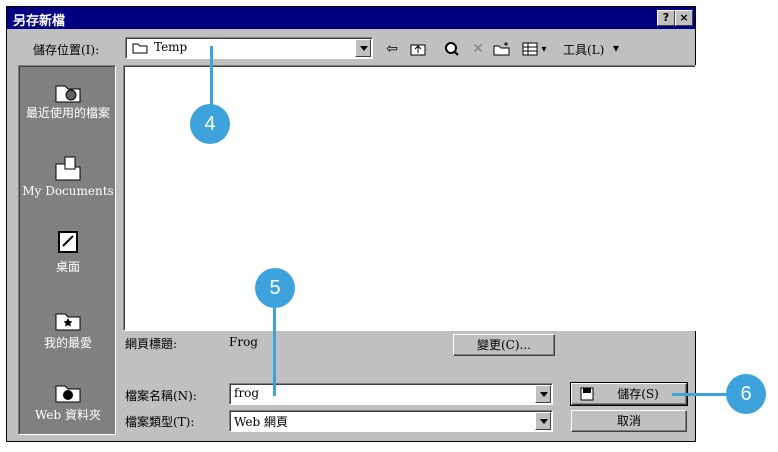  What do you see at coordinates (638, 394) in the screenshot?
I see `save-button-label: 儲存(S)` at bounding box center [638, 394].